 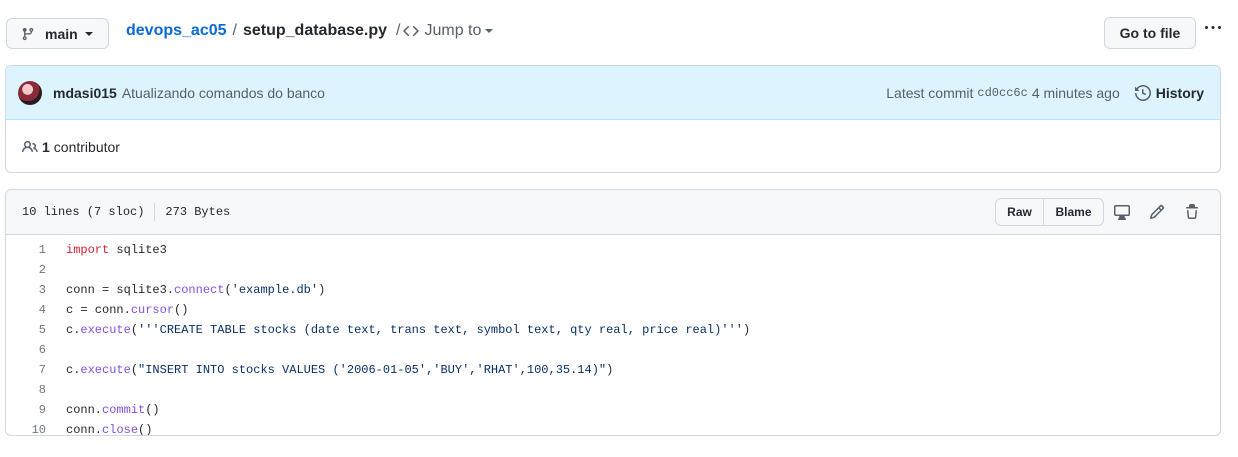 What do you see at coordinates (1192, 212) in the screenshot?
I see `trash-icon` at bounding box center [1192, 212].